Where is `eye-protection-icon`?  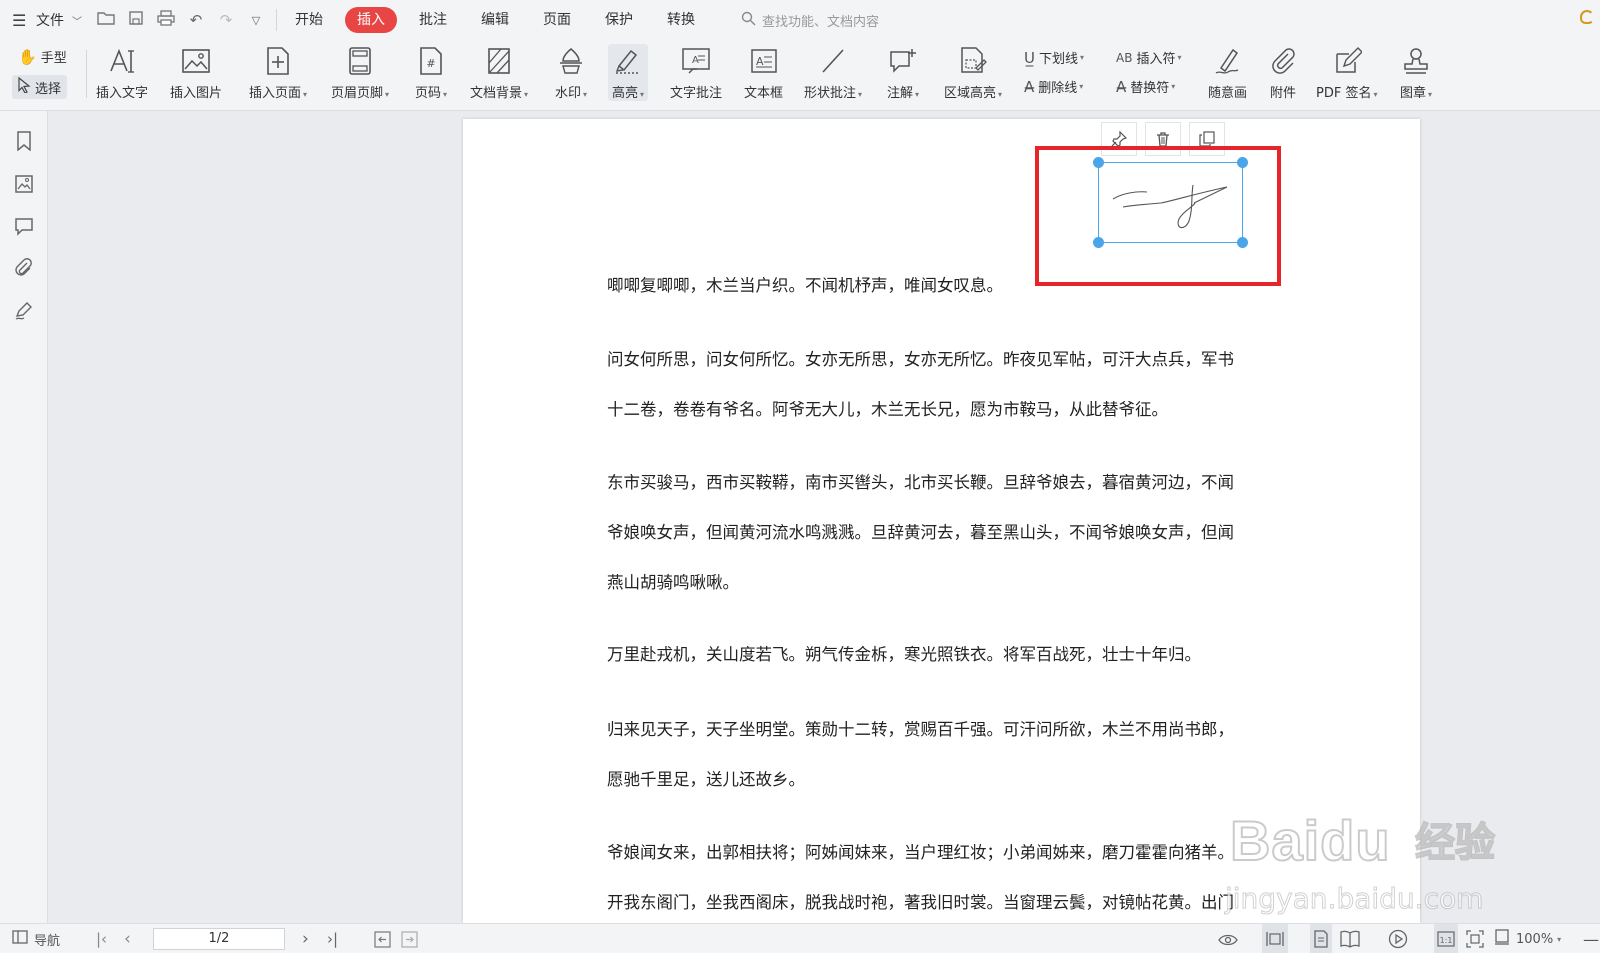 eye-protection-icon is located at coordinates (1228, 938).